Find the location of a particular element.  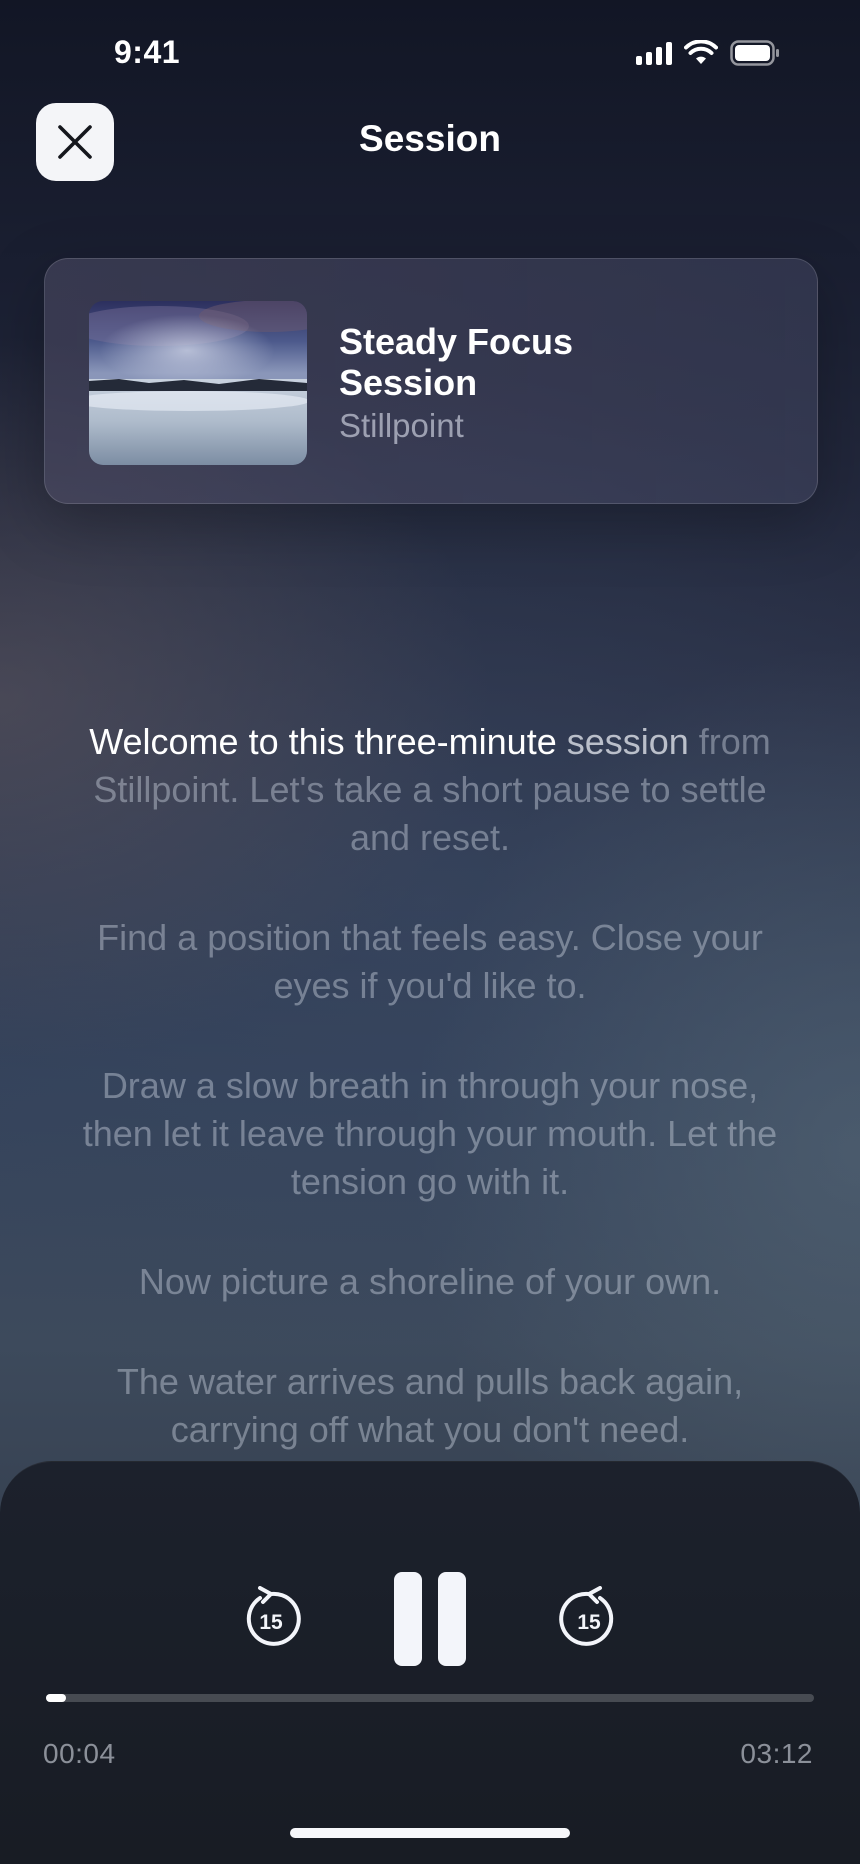

total-time: 03:12 is located at coordinates (776, 1753).